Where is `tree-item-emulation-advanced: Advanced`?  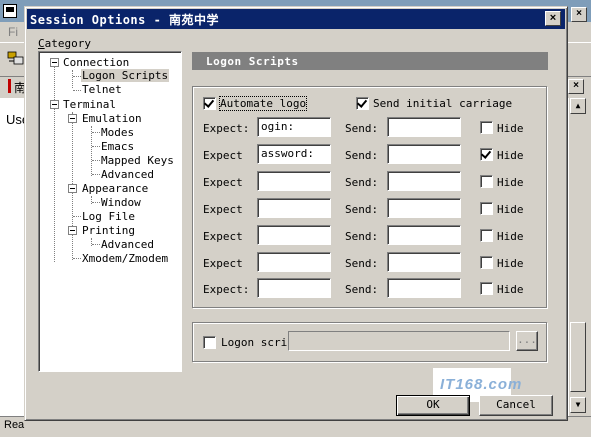
tree-item-emulation-advanced: Advanced is located at coordinates (127, 174).